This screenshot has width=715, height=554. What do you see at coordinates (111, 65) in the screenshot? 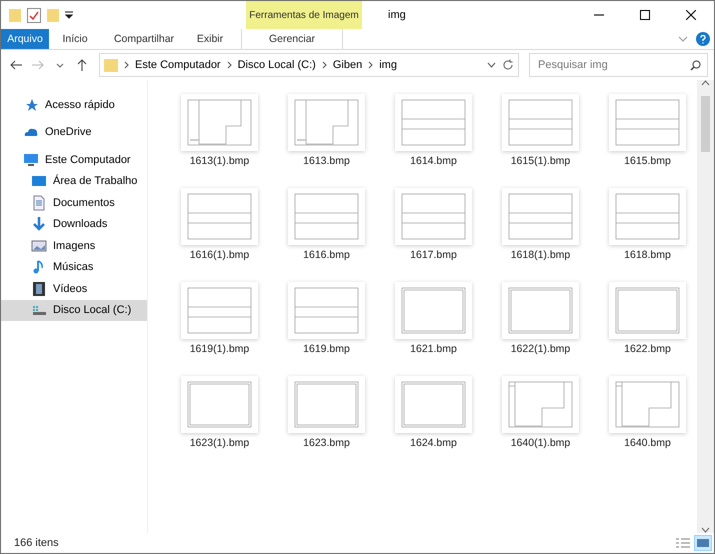
I see `folder-icon` at bounding box center [111, 65].